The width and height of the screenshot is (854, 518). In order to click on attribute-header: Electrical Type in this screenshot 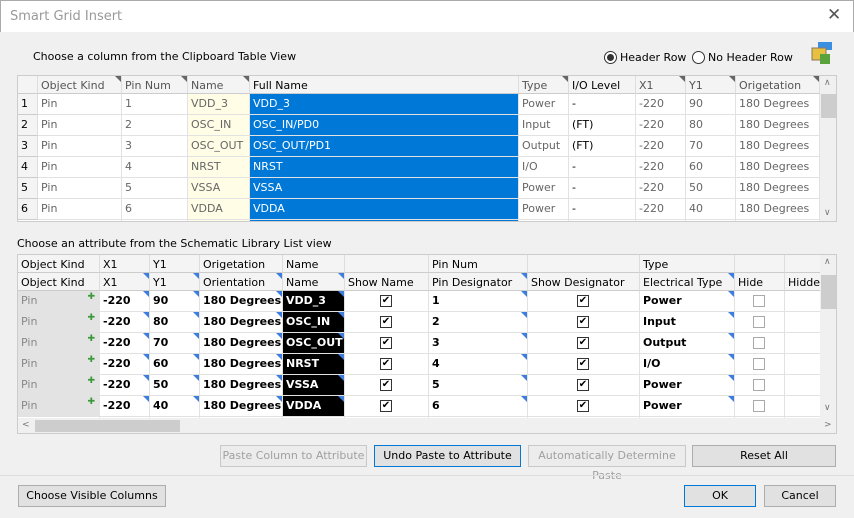, I will do `click(687, 282)`.